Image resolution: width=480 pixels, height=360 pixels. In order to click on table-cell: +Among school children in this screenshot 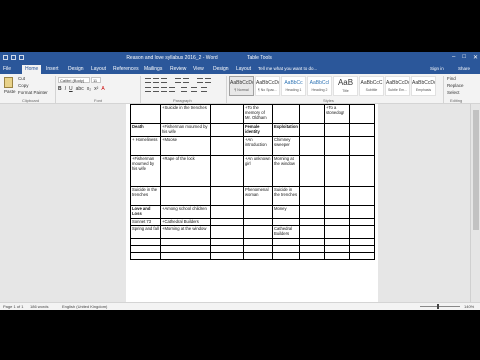, I will do `click(185, 212)`.